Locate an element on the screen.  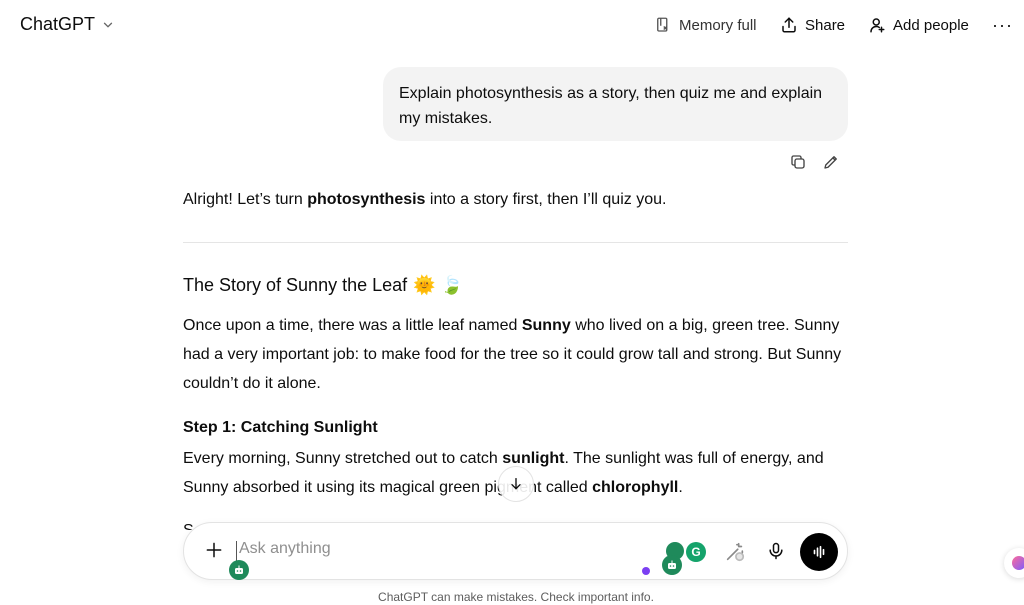
add-people-label: Add people is located at coordinates (931, 25).